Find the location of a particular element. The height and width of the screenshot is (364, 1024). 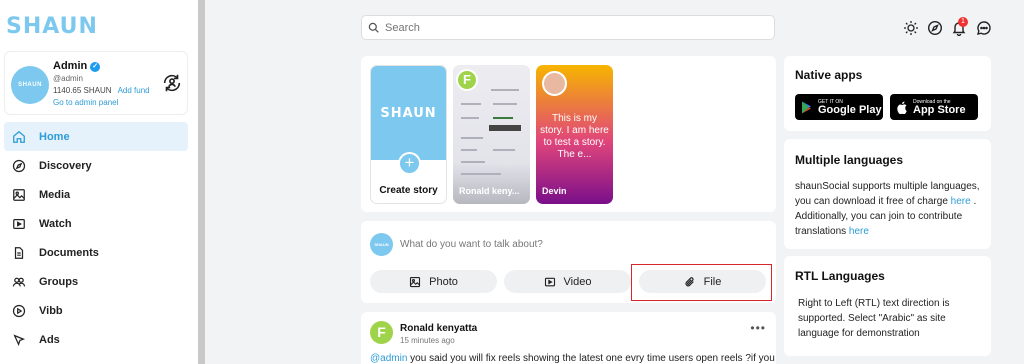

profile-balance-row: 1140.65 SHAUN Add fund is located at coordinates (101, 90).